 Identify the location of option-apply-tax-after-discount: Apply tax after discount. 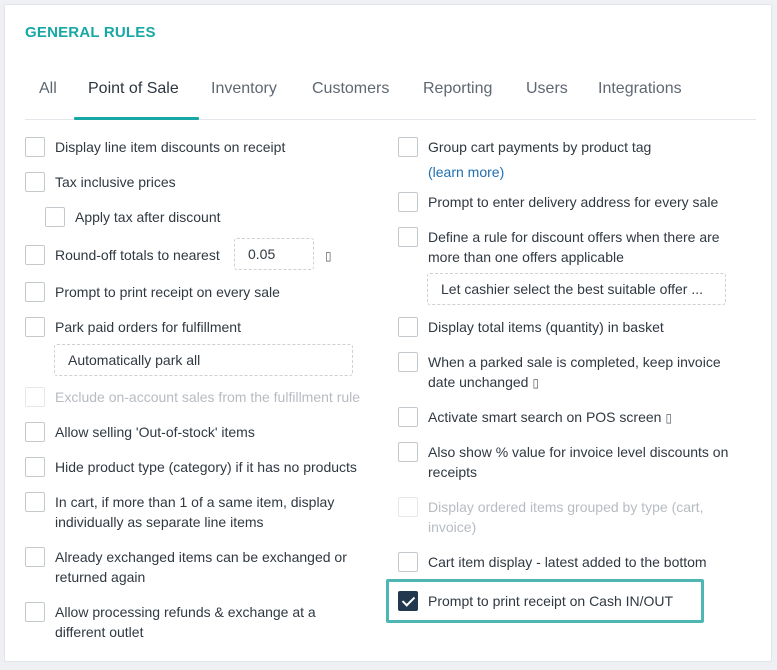
(210, 218).